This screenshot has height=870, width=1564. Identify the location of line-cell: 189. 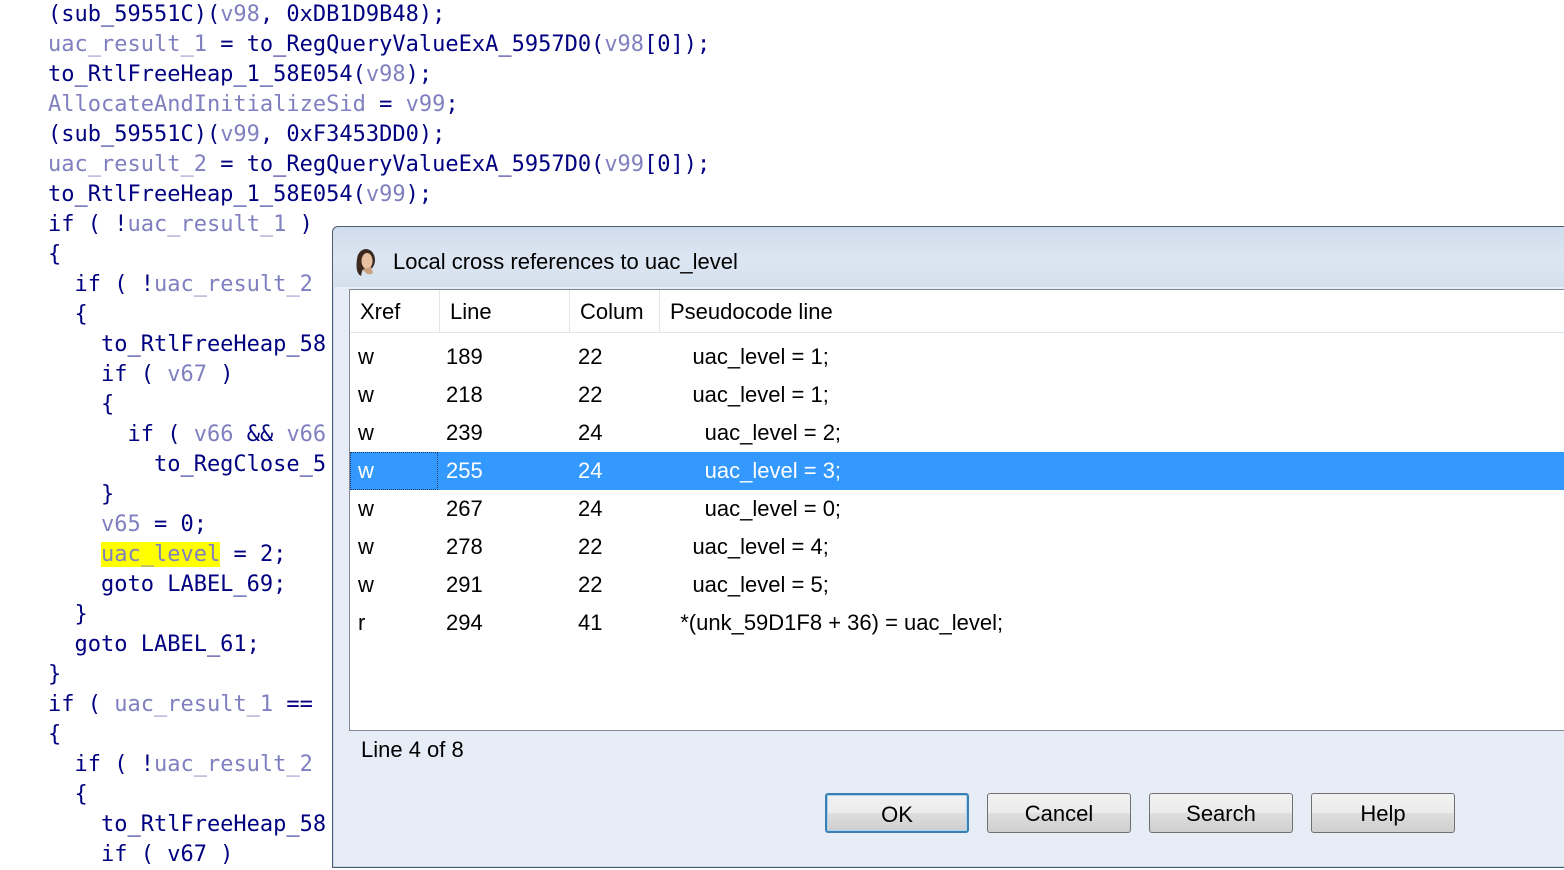
(464, 356).